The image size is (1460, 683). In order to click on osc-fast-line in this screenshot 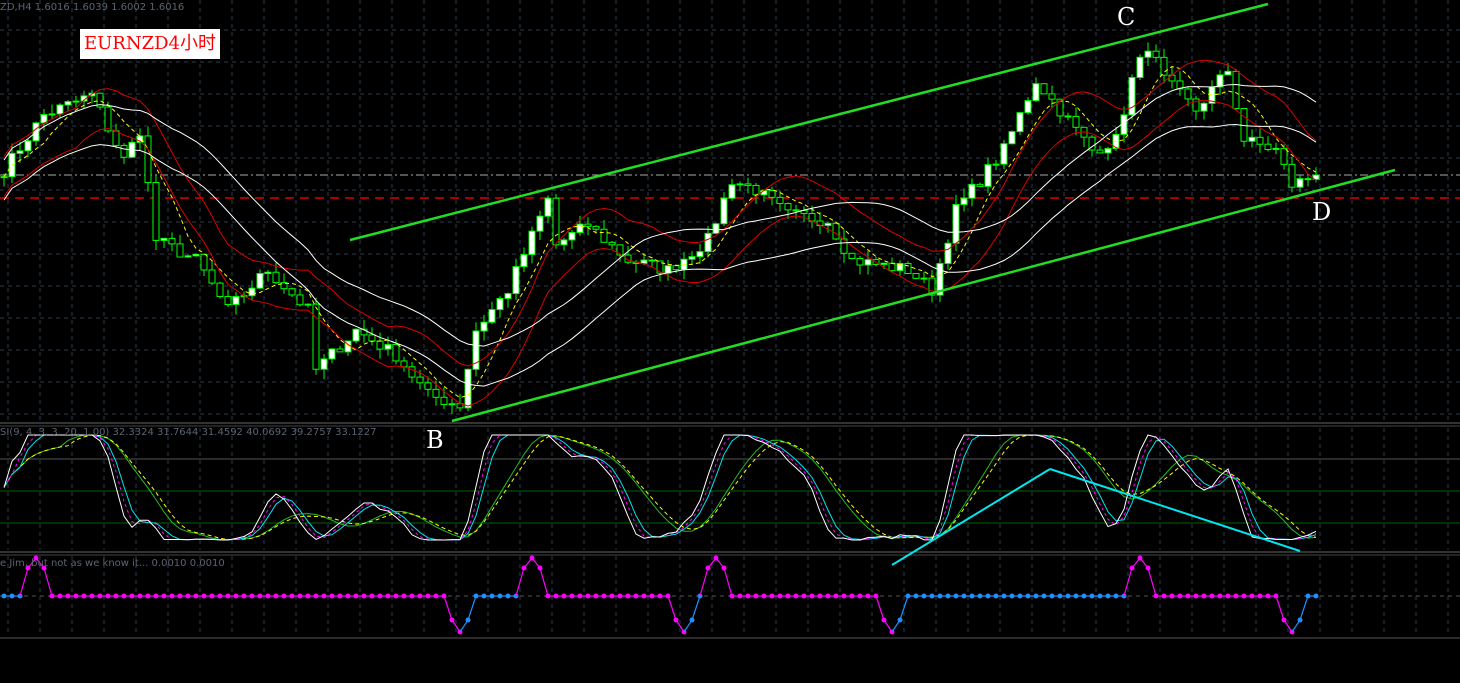, I will do `click(660, 487)`.